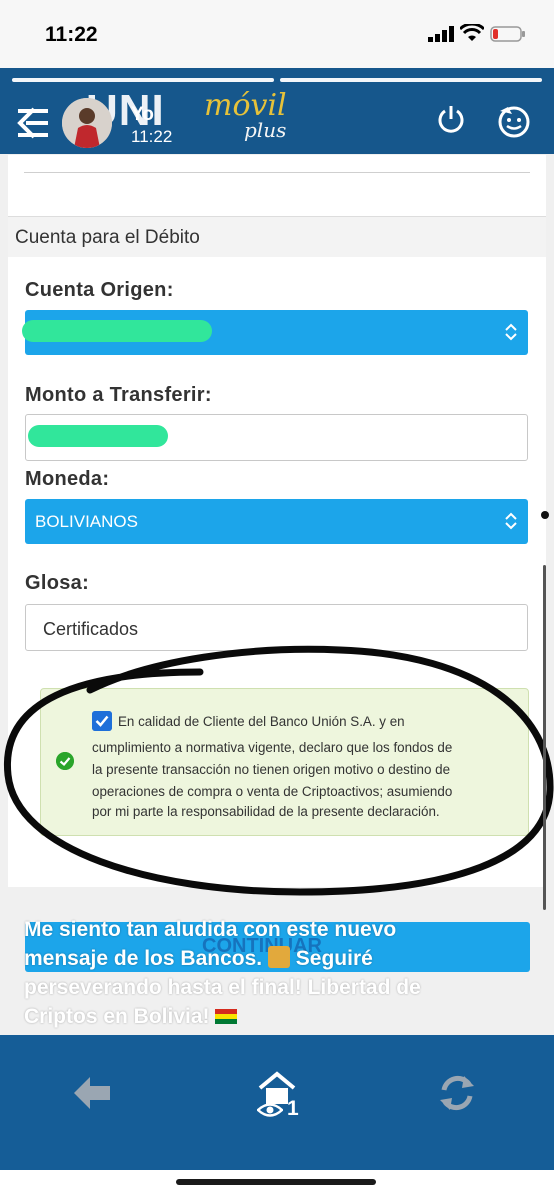 The image size is (554, 1200). What do you see at coordinates (107, 237) in the screenshot?
I see `section-title: Cuenta para el Débito` at bounding box center [107, 237].